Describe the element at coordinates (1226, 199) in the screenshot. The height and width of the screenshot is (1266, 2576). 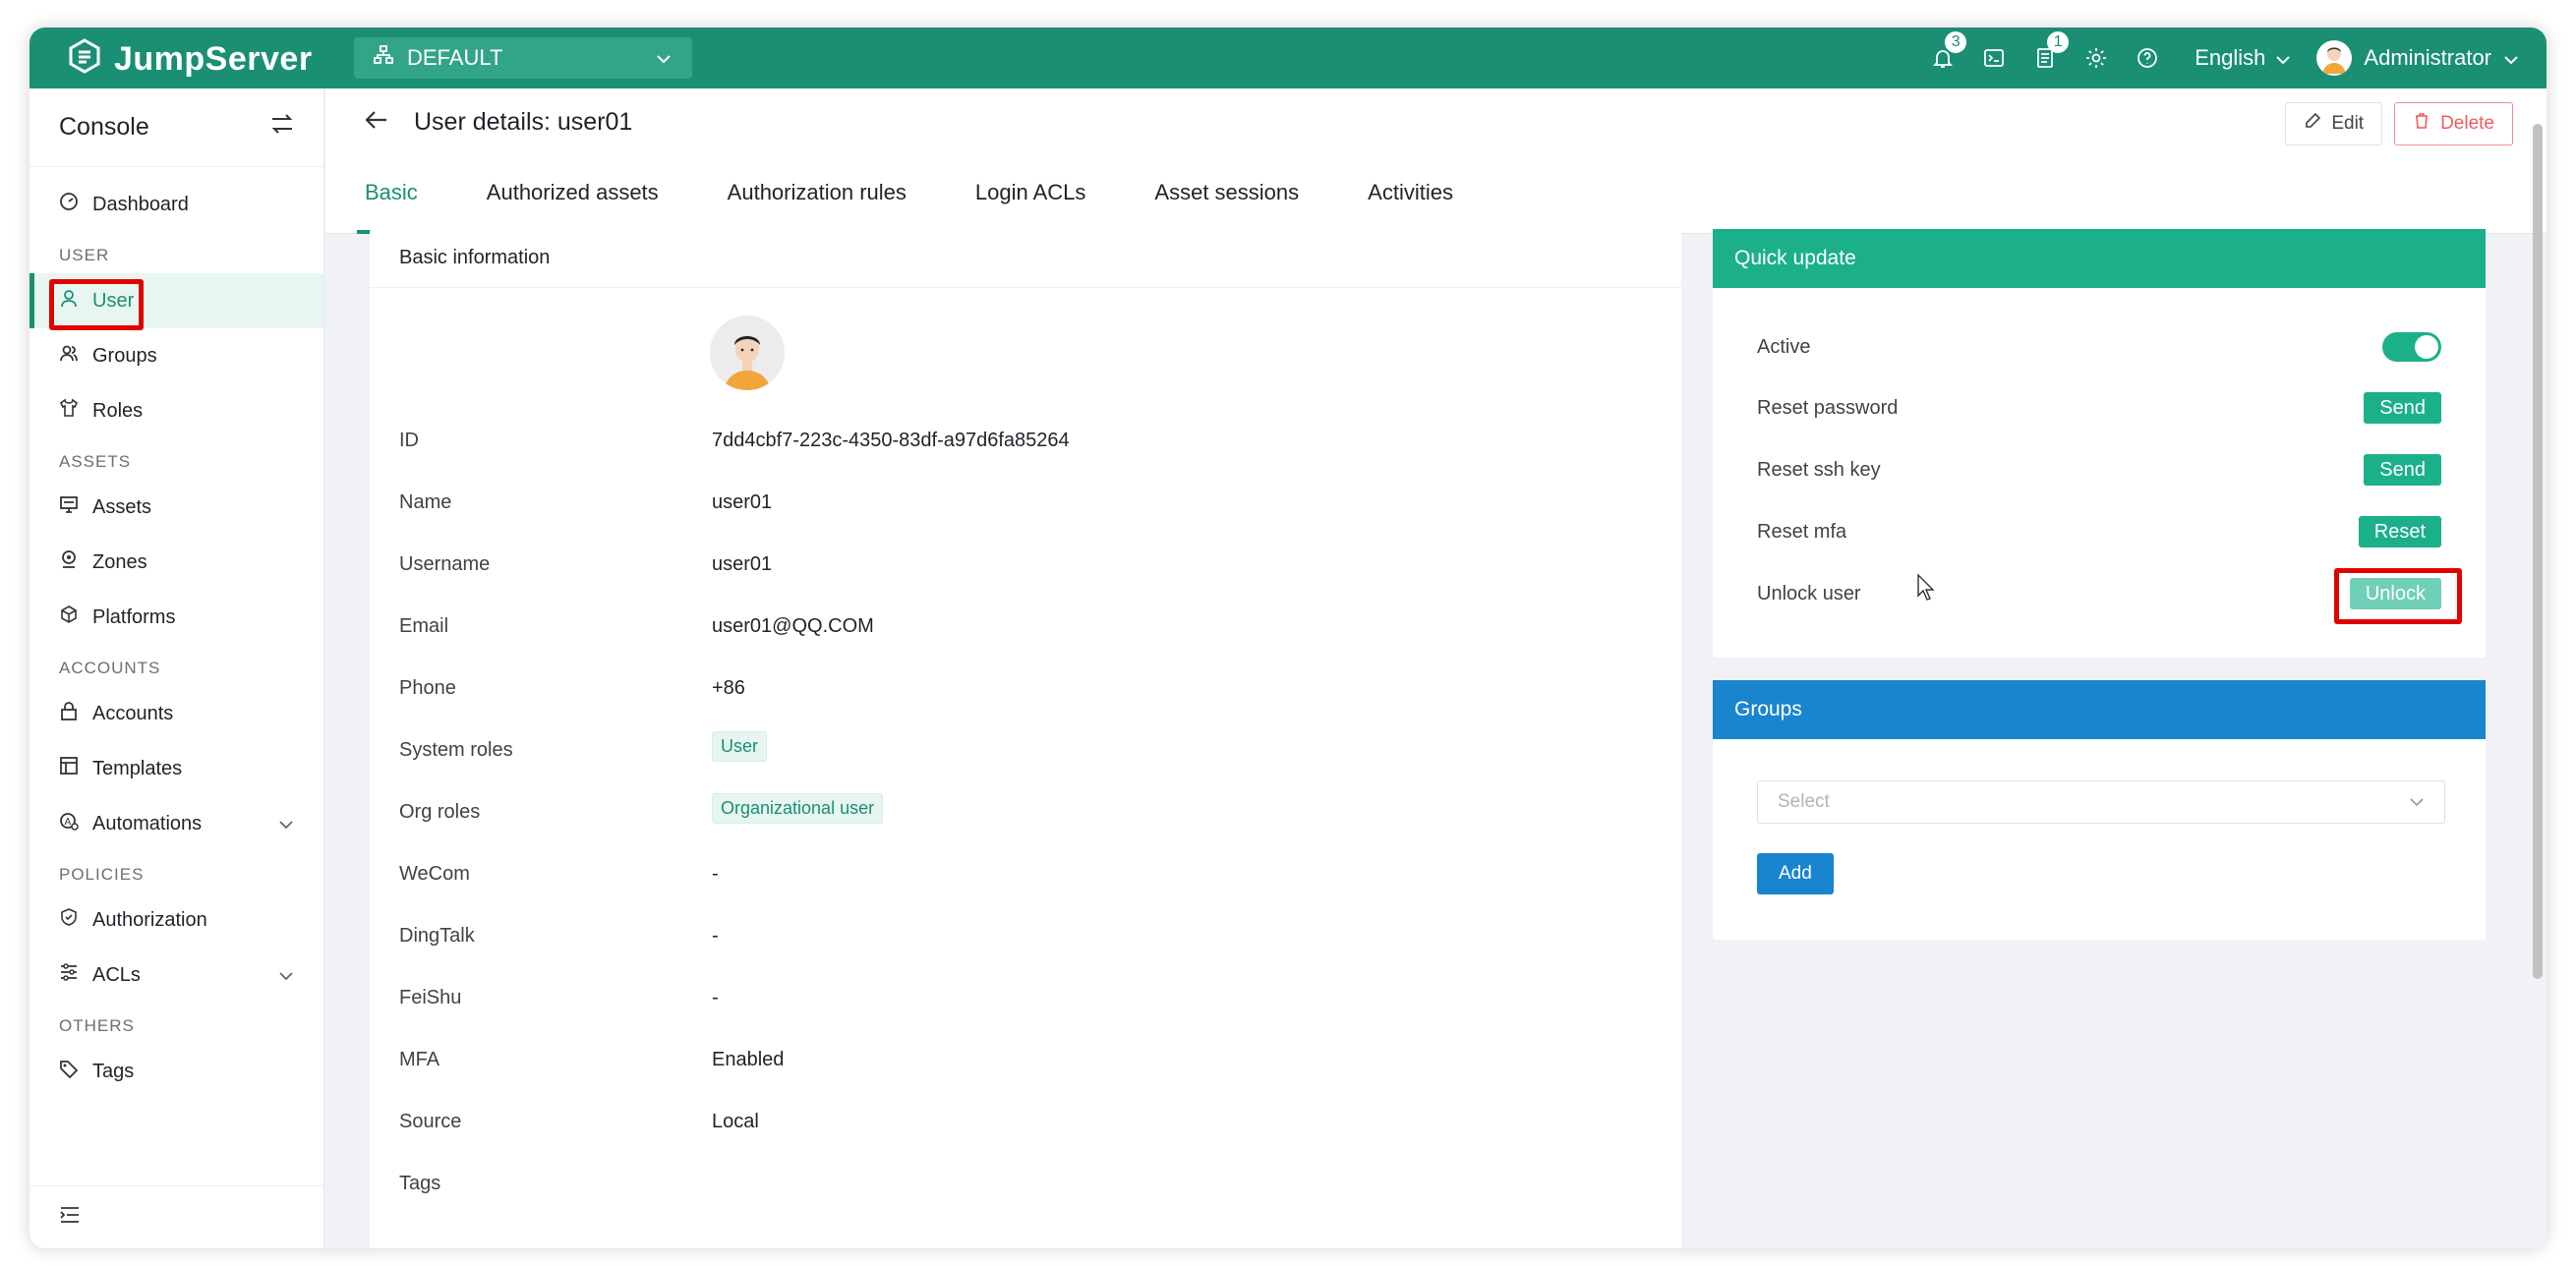
I see `tab-asset-sessions: Asset sessions` at that location.